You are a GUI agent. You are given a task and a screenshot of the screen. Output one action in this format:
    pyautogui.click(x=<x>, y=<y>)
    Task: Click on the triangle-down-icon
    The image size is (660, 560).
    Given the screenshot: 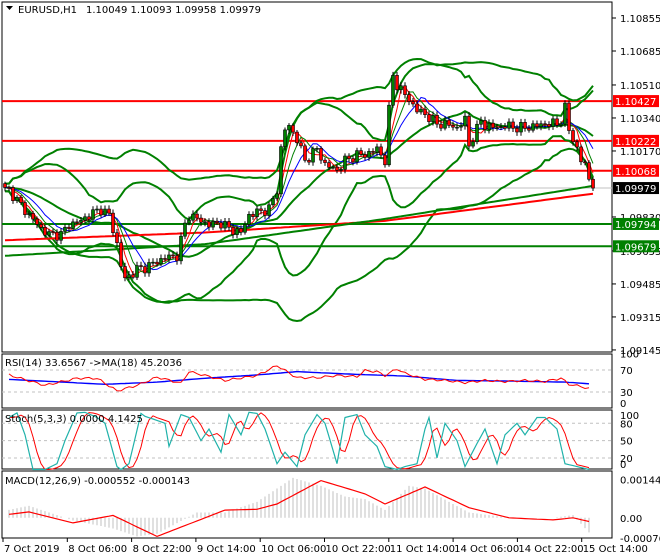 What is the action you would take?
    pyautogui.click(x=9, y=8)
    